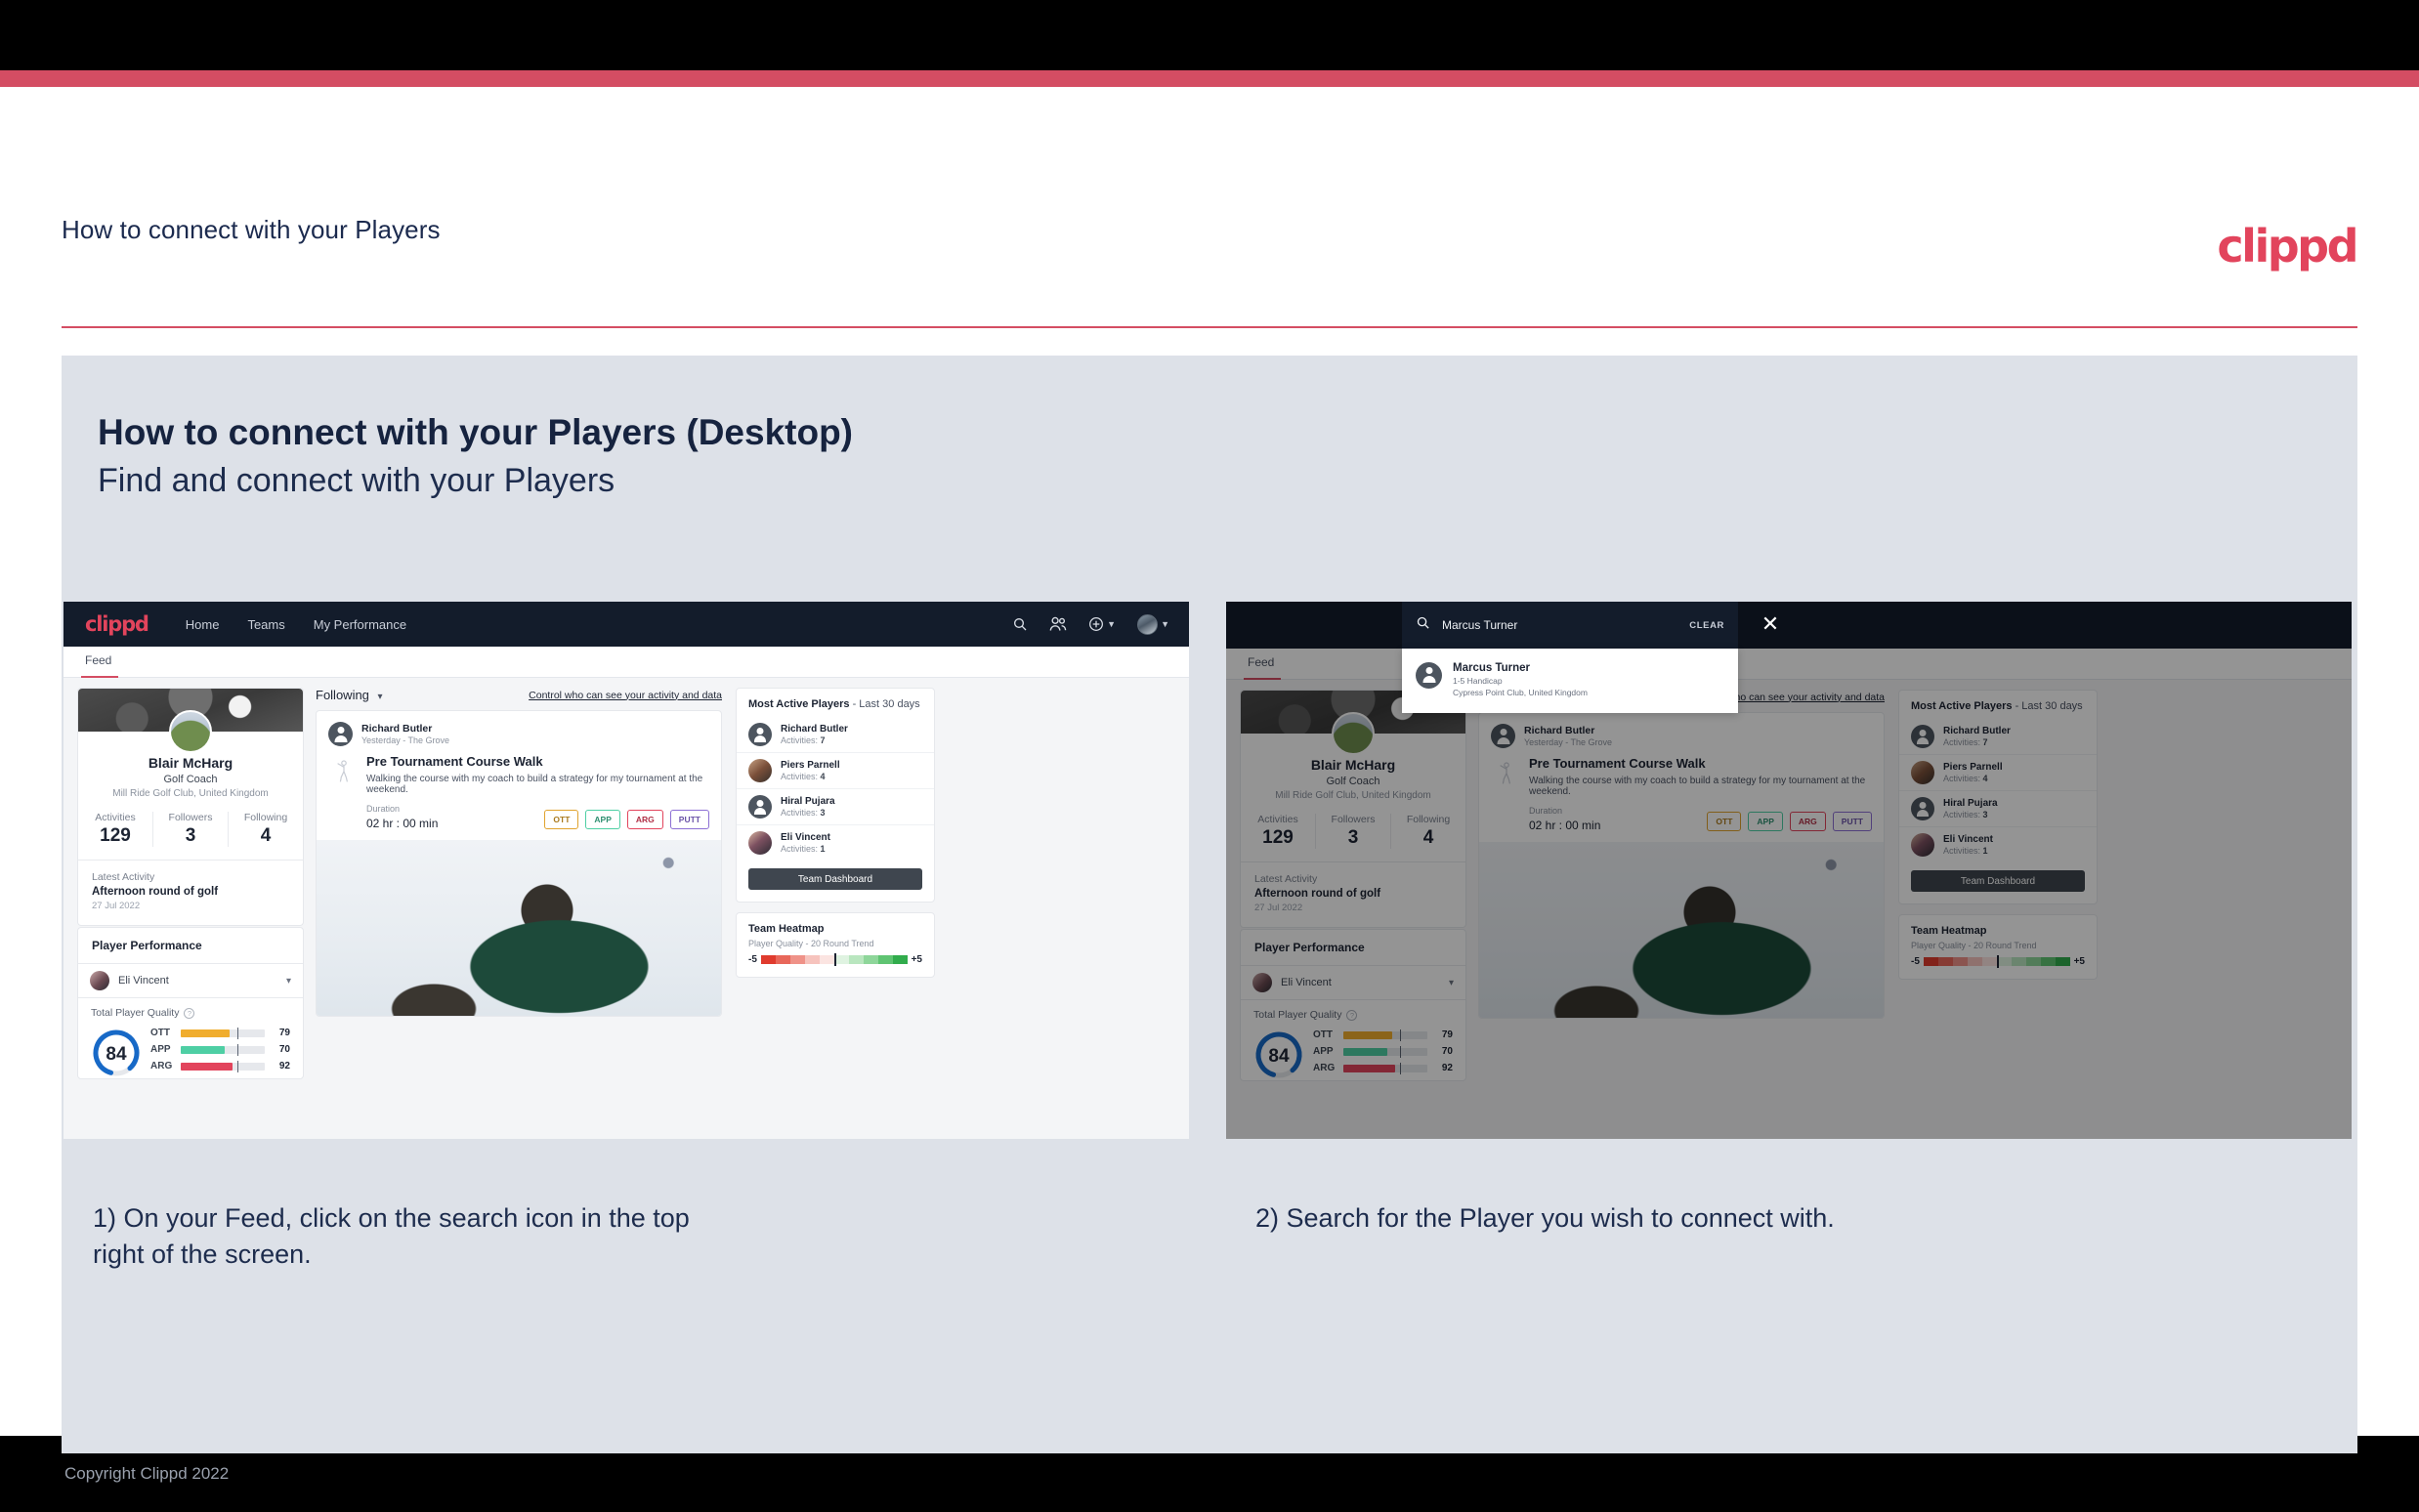 The image size is (2419, 1512). I want to click on post-author: Richard Butler, so click(397, 729).